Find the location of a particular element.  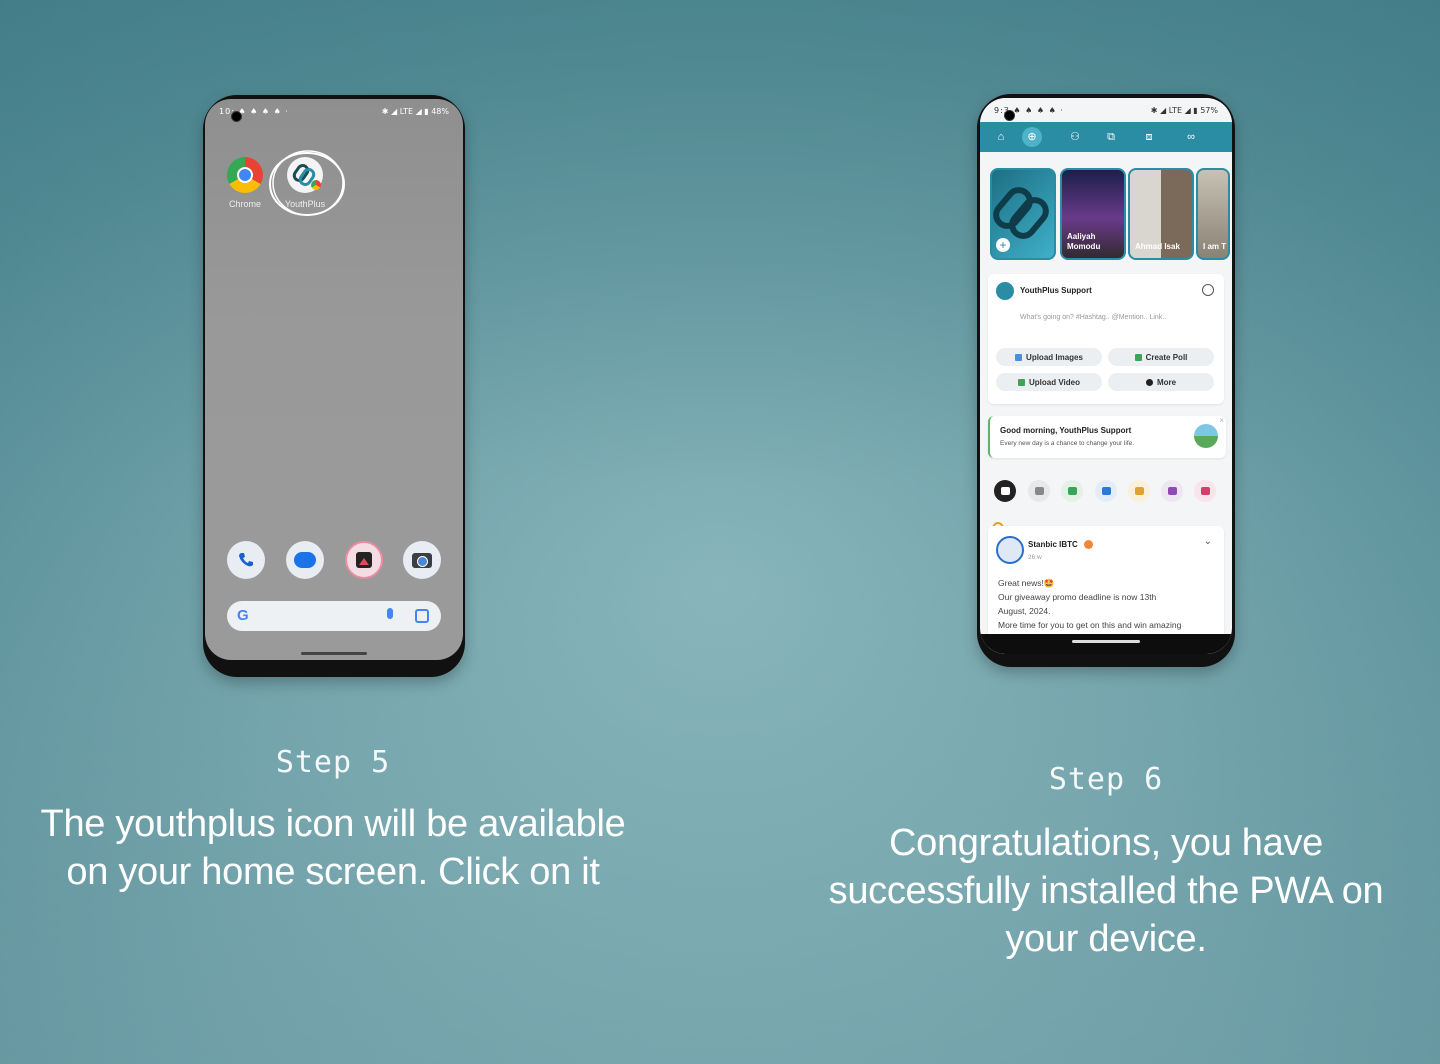

image-category-icon is located at coordinates (1072, 491).